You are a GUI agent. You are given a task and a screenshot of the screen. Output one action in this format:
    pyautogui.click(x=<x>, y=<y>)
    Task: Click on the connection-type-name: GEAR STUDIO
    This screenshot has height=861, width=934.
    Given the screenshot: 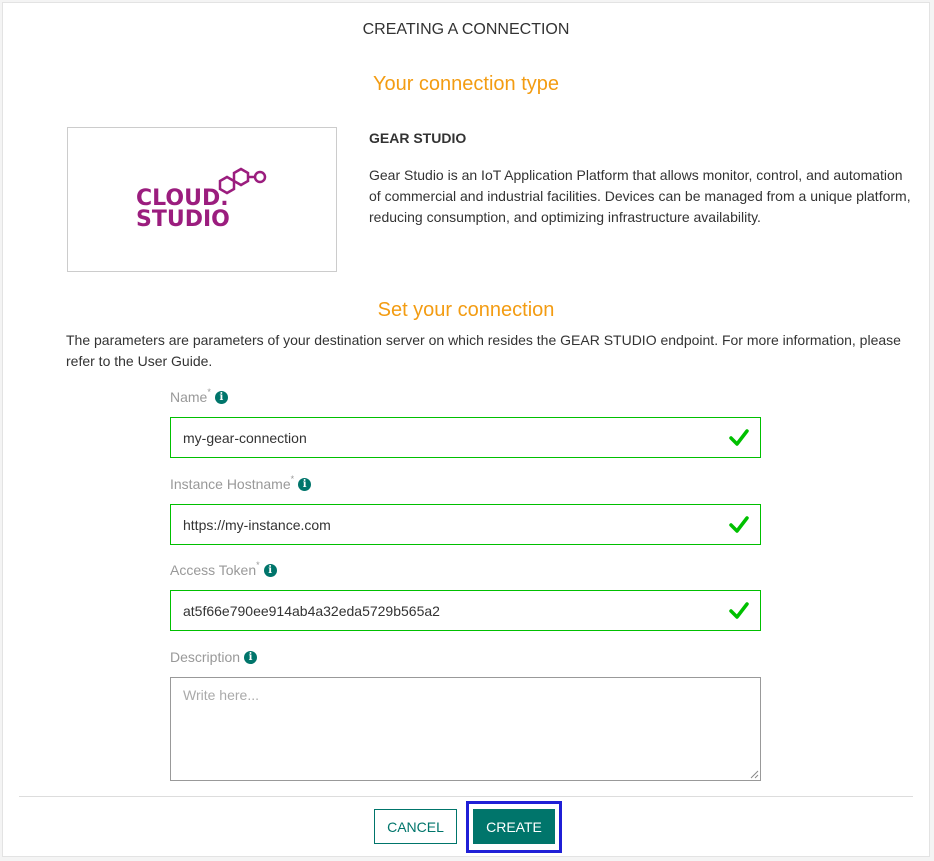 What is the action you would take?
    pyautogui.click(x=418, y=138)
    